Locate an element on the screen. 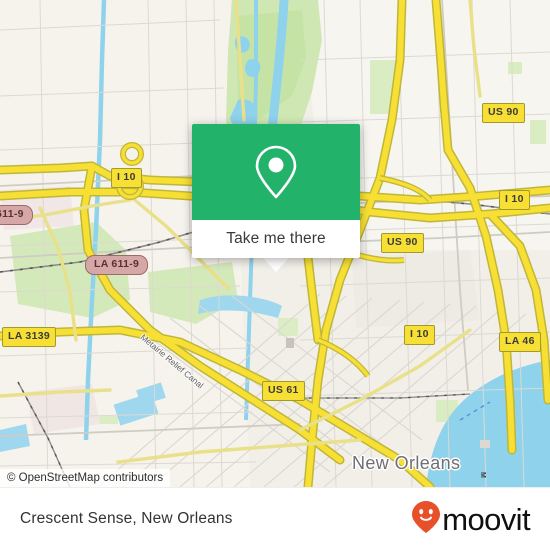 The height and width of the screenshot is (550, 550). footer-bar: Crescent Sense, New Orleans moovit is located at coordinates (275, 518).